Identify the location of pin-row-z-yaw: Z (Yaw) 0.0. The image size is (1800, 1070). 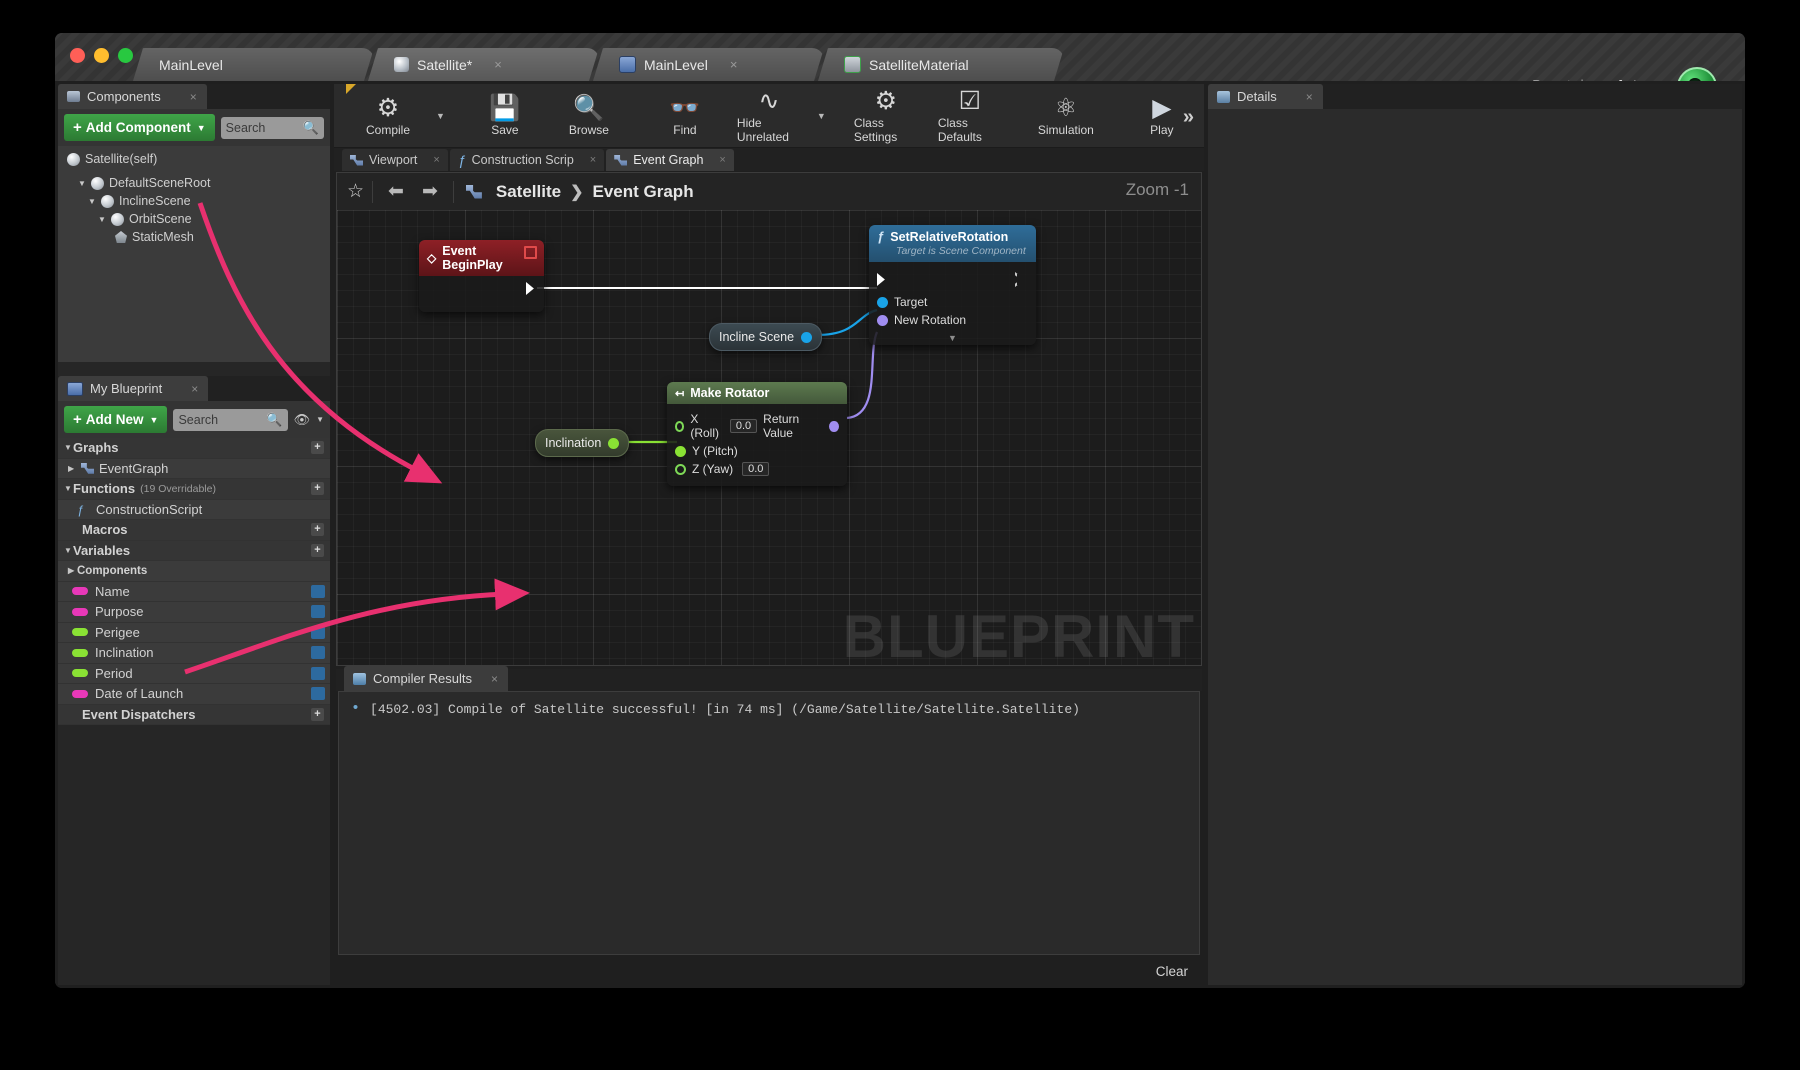
(757, 469).